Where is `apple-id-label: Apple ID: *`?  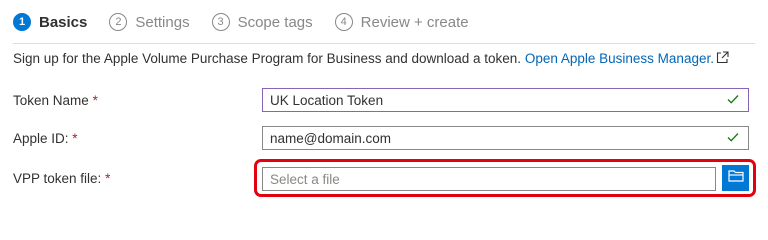
apple-id-label: Apple ID: * is located at coordinates (45, 138).